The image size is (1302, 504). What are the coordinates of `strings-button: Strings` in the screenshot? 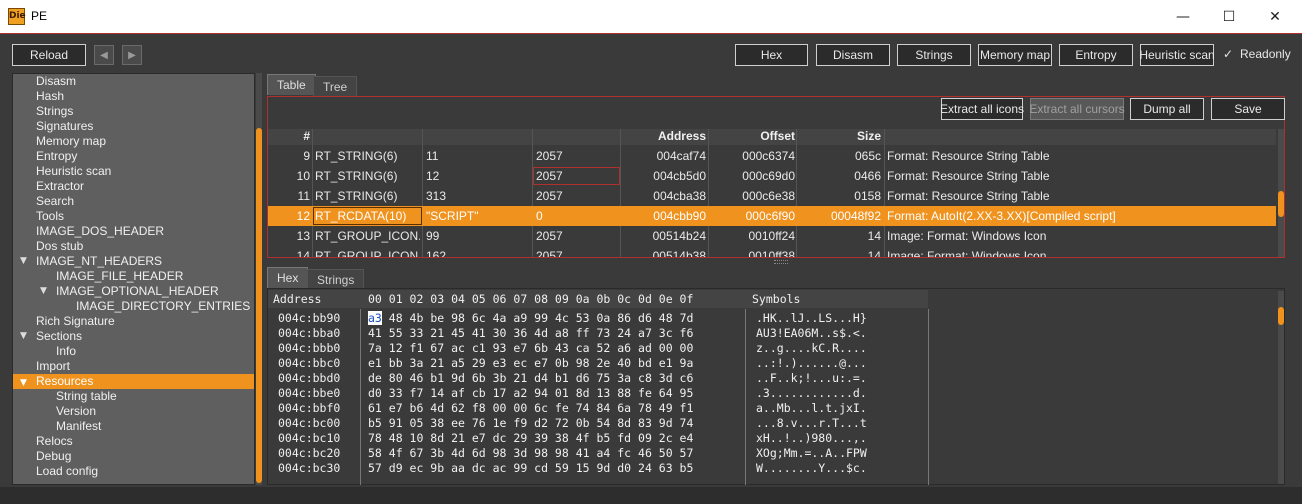 It's located at (934, 55).